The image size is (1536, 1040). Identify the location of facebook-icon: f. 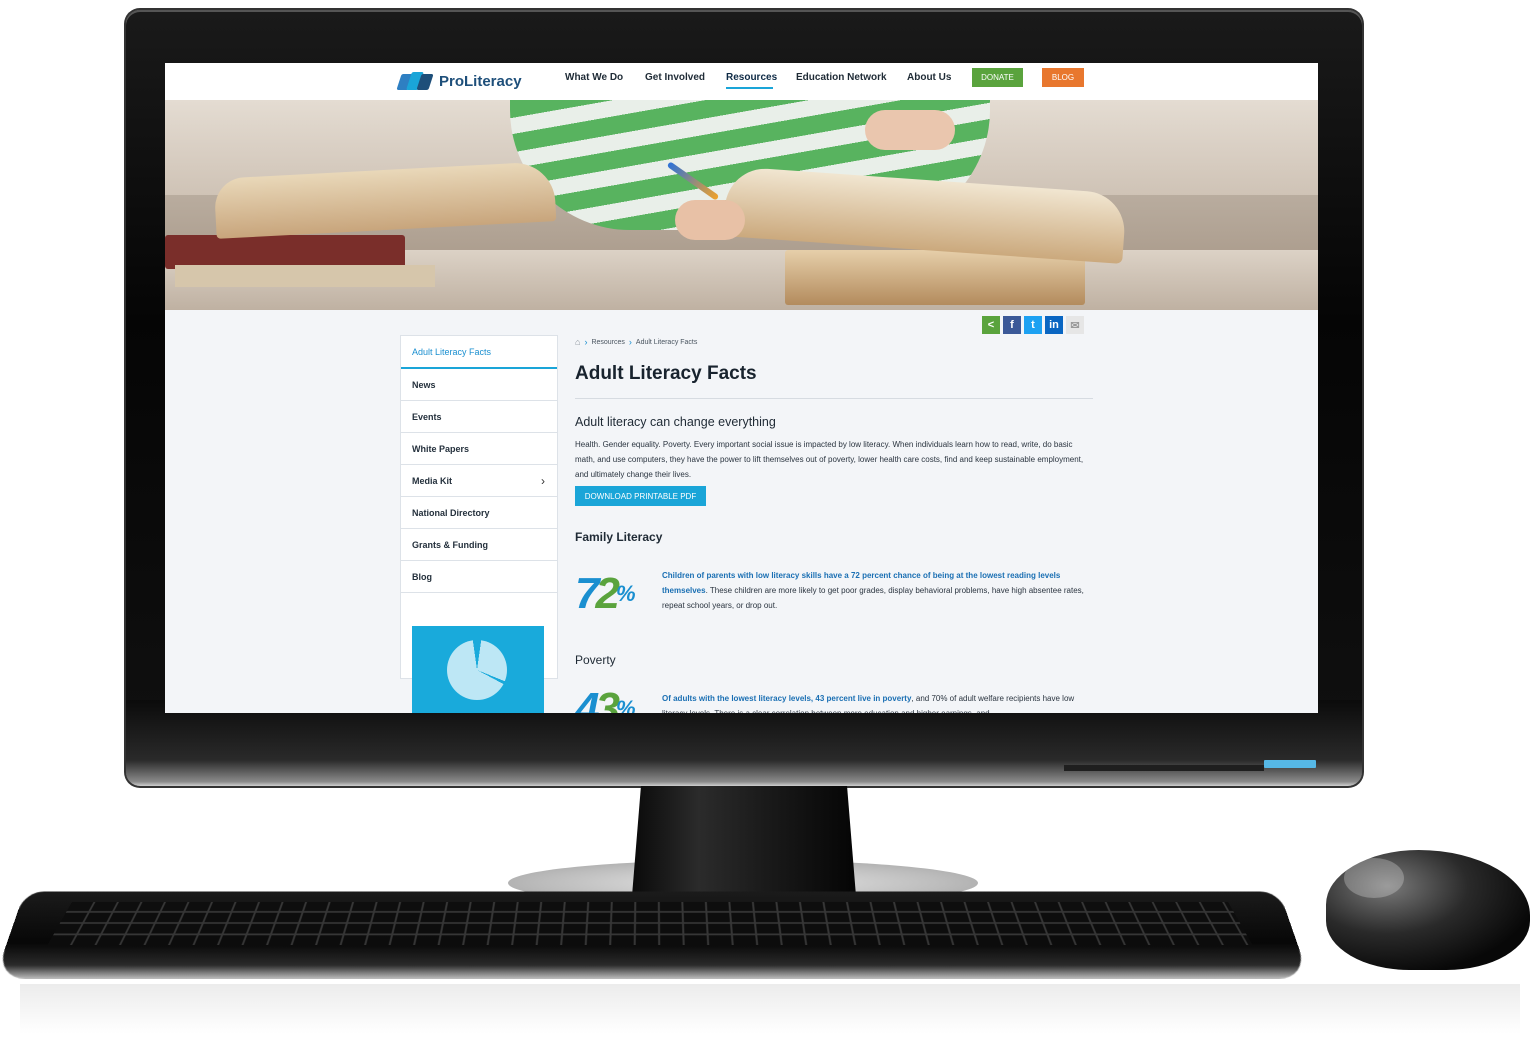
(1012, 325).